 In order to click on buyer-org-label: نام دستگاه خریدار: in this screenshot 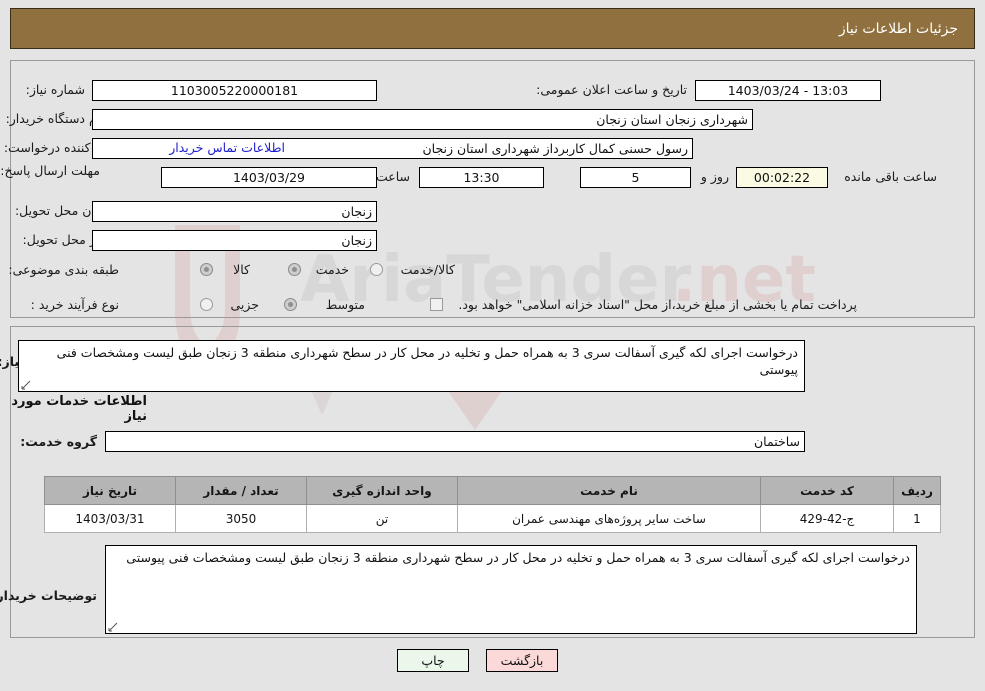, I will do `click(54, 118)`.